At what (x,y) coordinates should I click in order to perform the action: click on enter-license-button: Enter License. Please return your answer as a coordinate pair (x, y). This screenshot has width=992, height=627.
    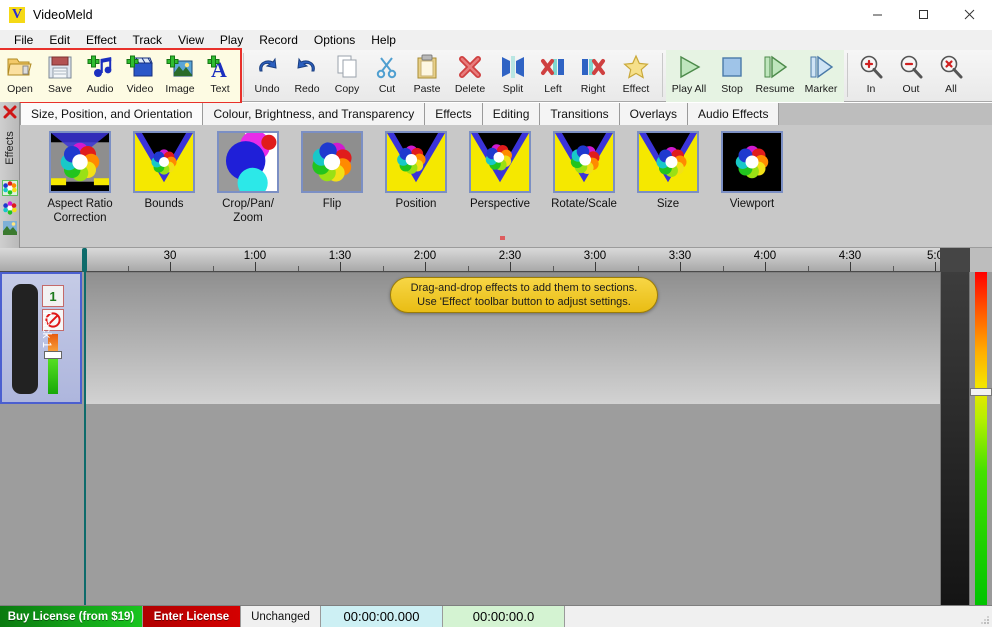
    Looking at the image, I should click on (192, 616).